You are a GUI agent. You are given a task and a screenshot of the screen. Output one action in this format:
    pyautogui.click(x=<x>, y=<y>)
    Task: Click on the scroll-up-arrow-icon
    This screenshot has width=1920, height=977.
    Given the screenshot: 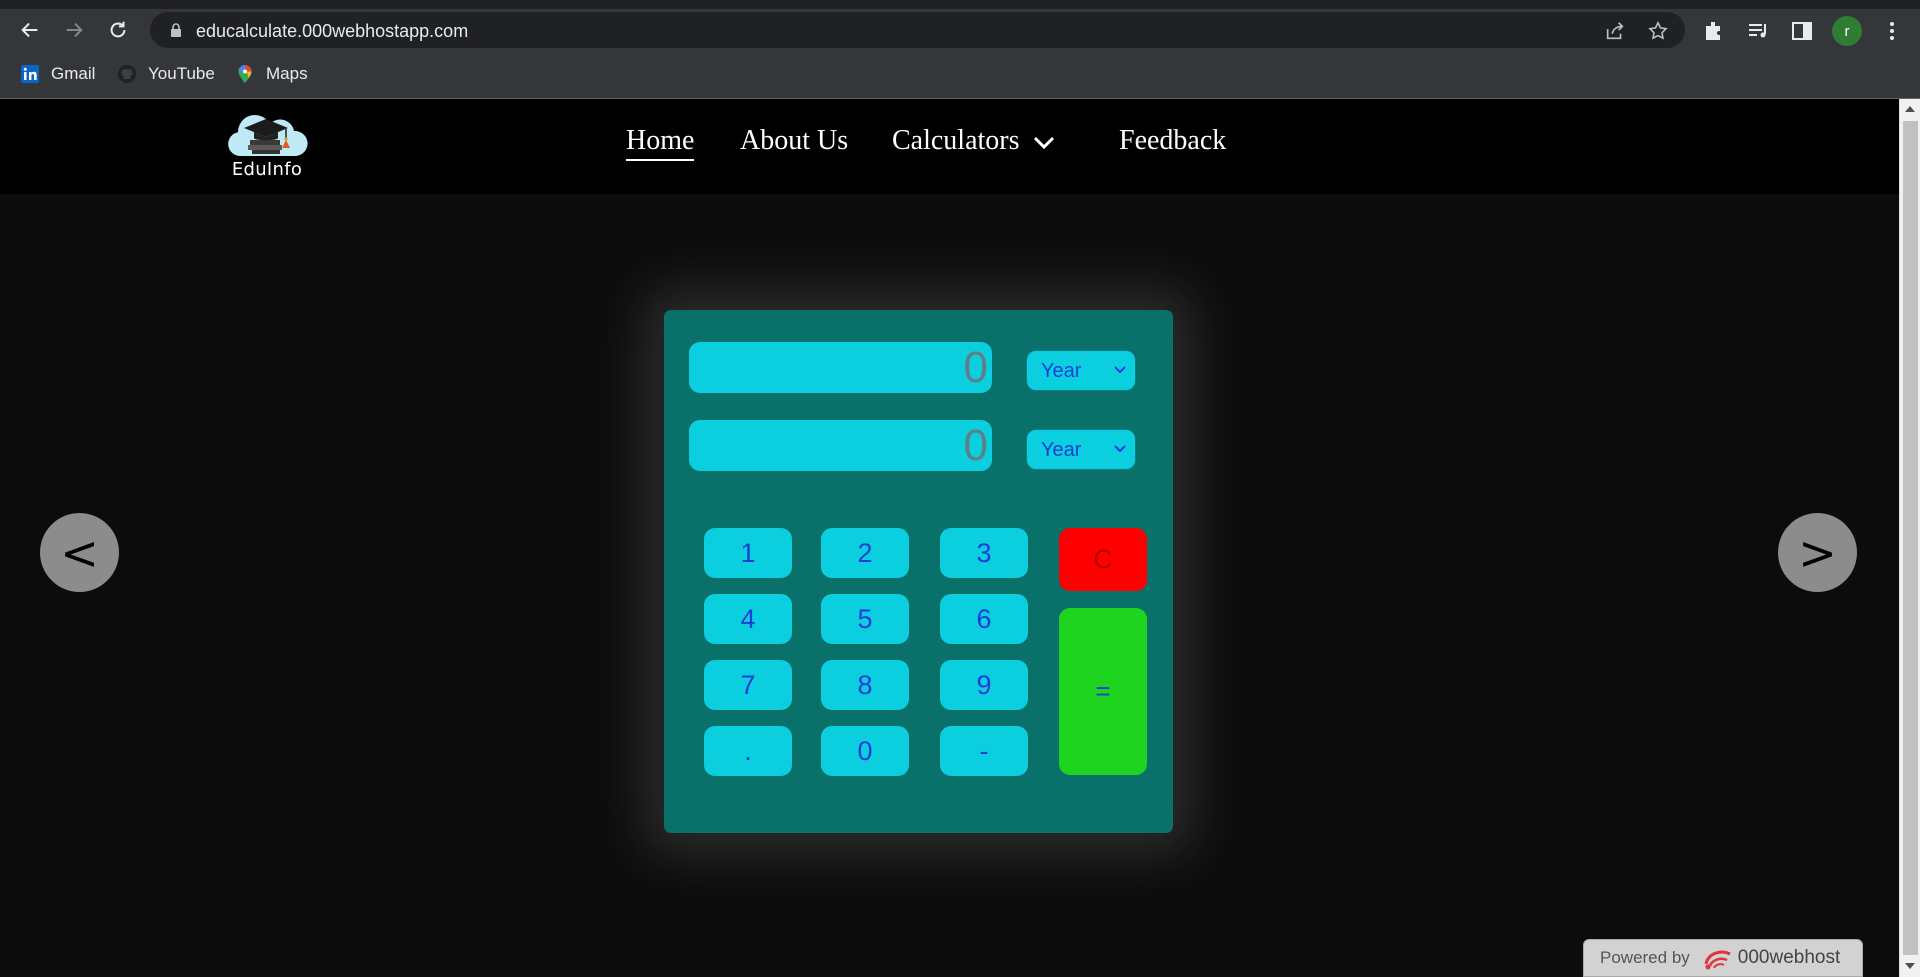 What is the action you would take?
    pyautogui.click(x=1910, y=109)
    